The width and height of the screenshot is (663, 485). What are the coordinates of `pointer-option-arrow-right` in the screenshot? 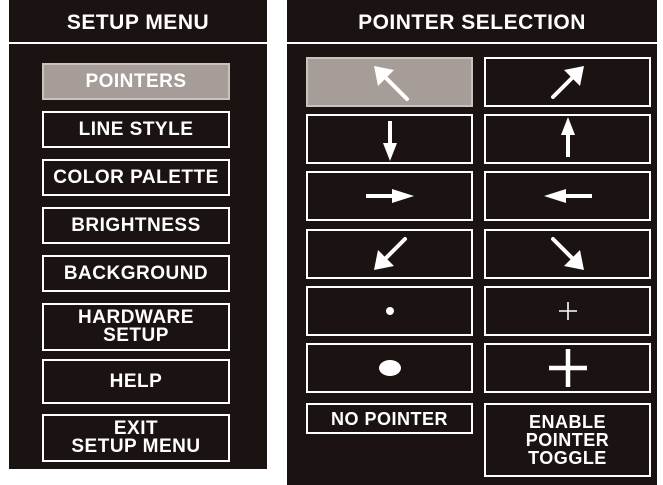 It's located at (389, 196).